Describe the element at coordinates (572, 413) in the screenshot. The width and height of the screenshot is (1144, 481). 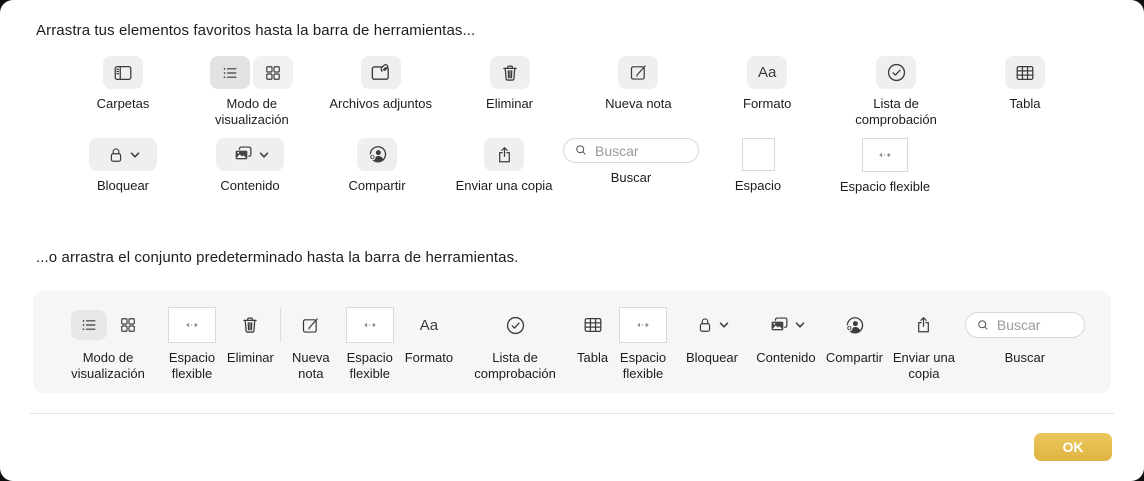
I see `footer-divider` at that location.